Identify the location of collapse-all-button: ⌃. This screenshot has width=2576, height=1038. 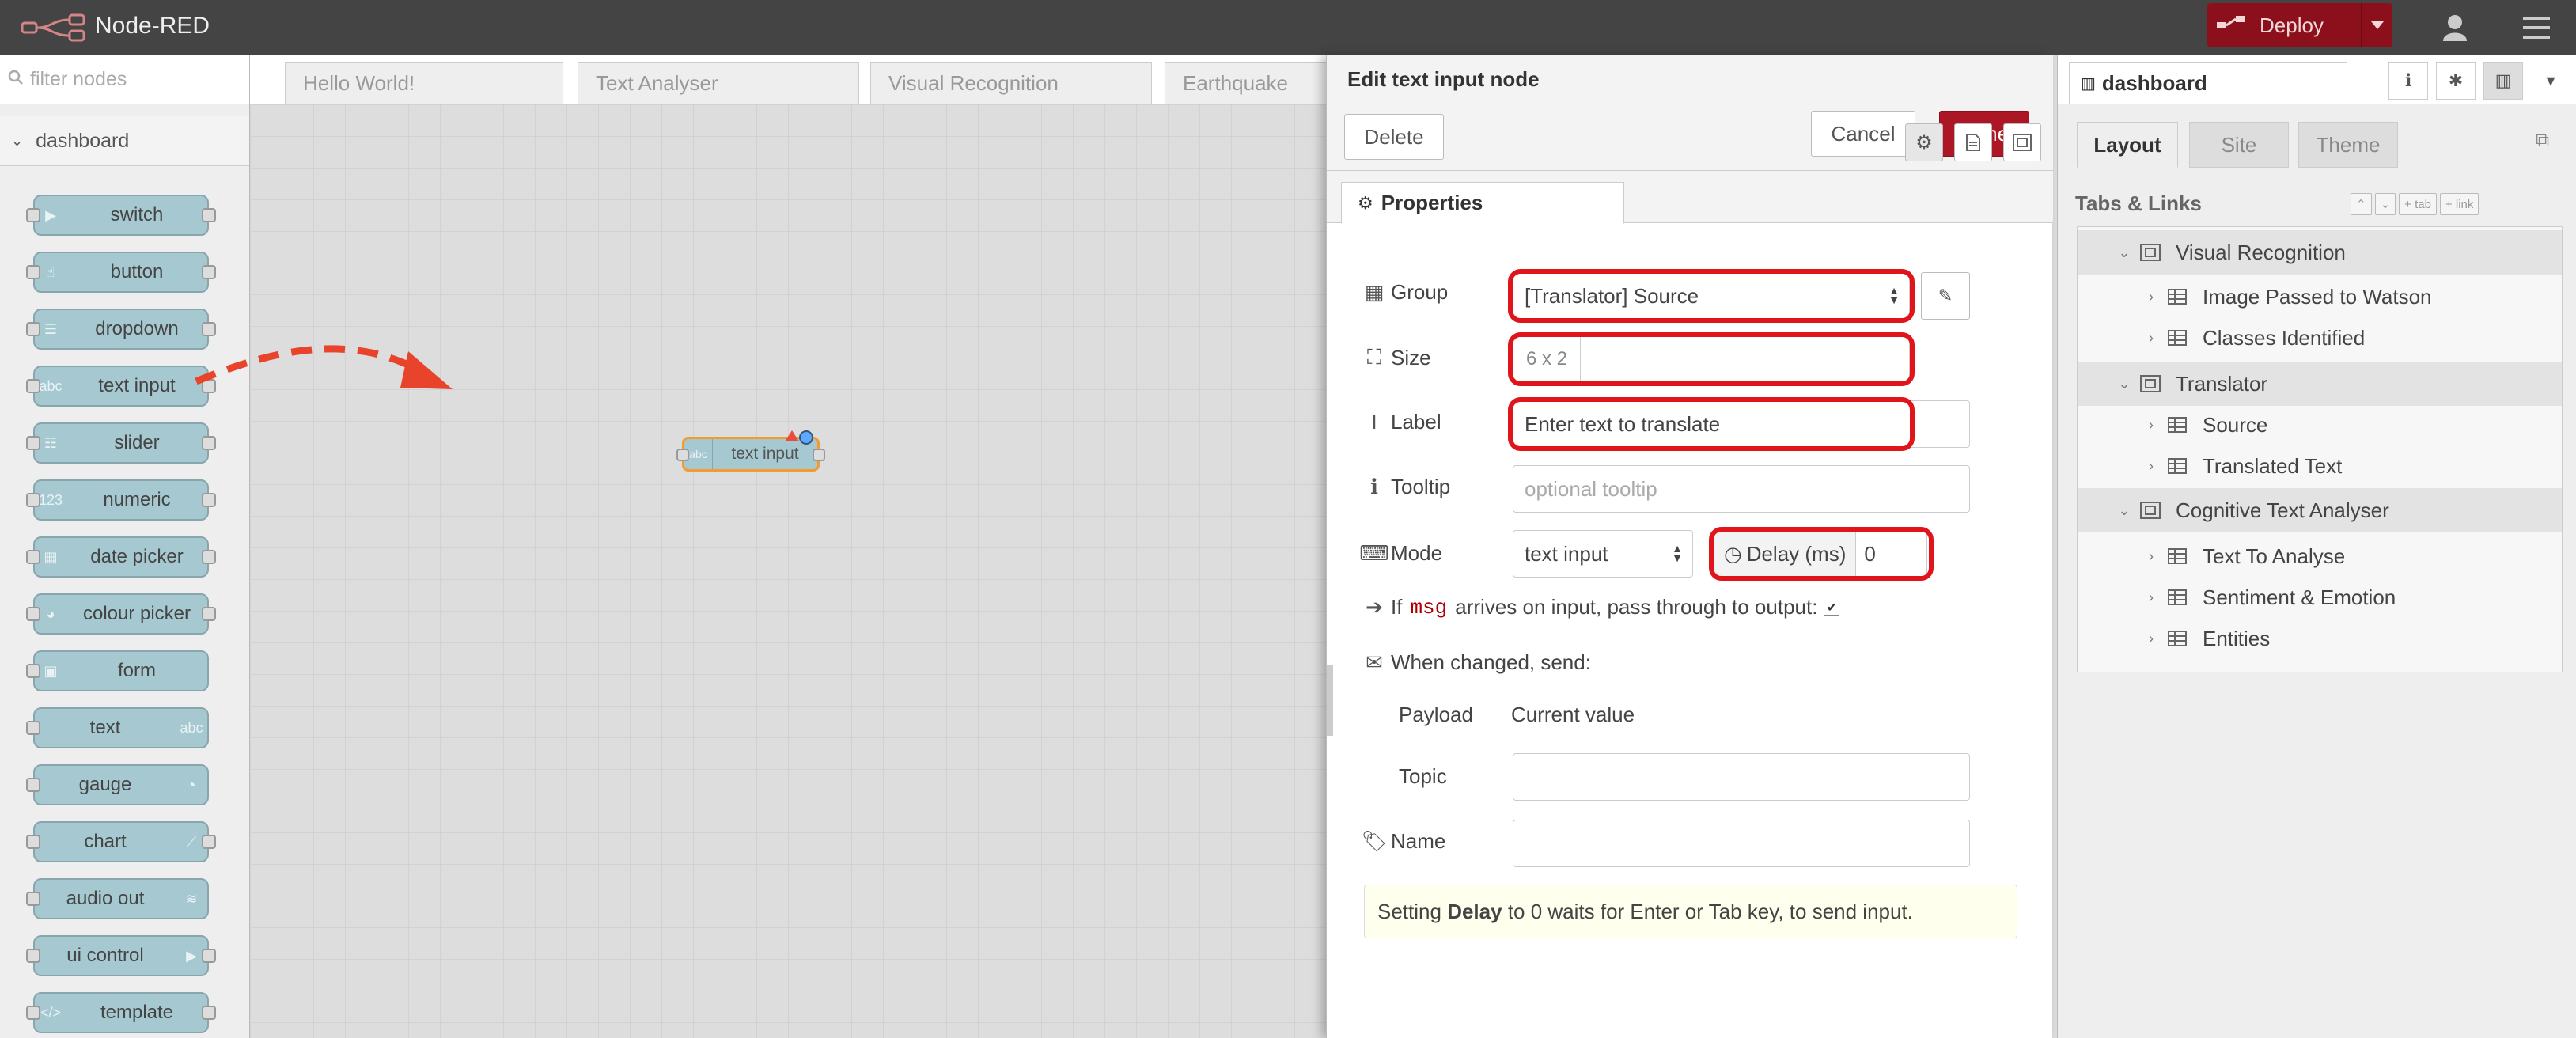
(2361, 204).